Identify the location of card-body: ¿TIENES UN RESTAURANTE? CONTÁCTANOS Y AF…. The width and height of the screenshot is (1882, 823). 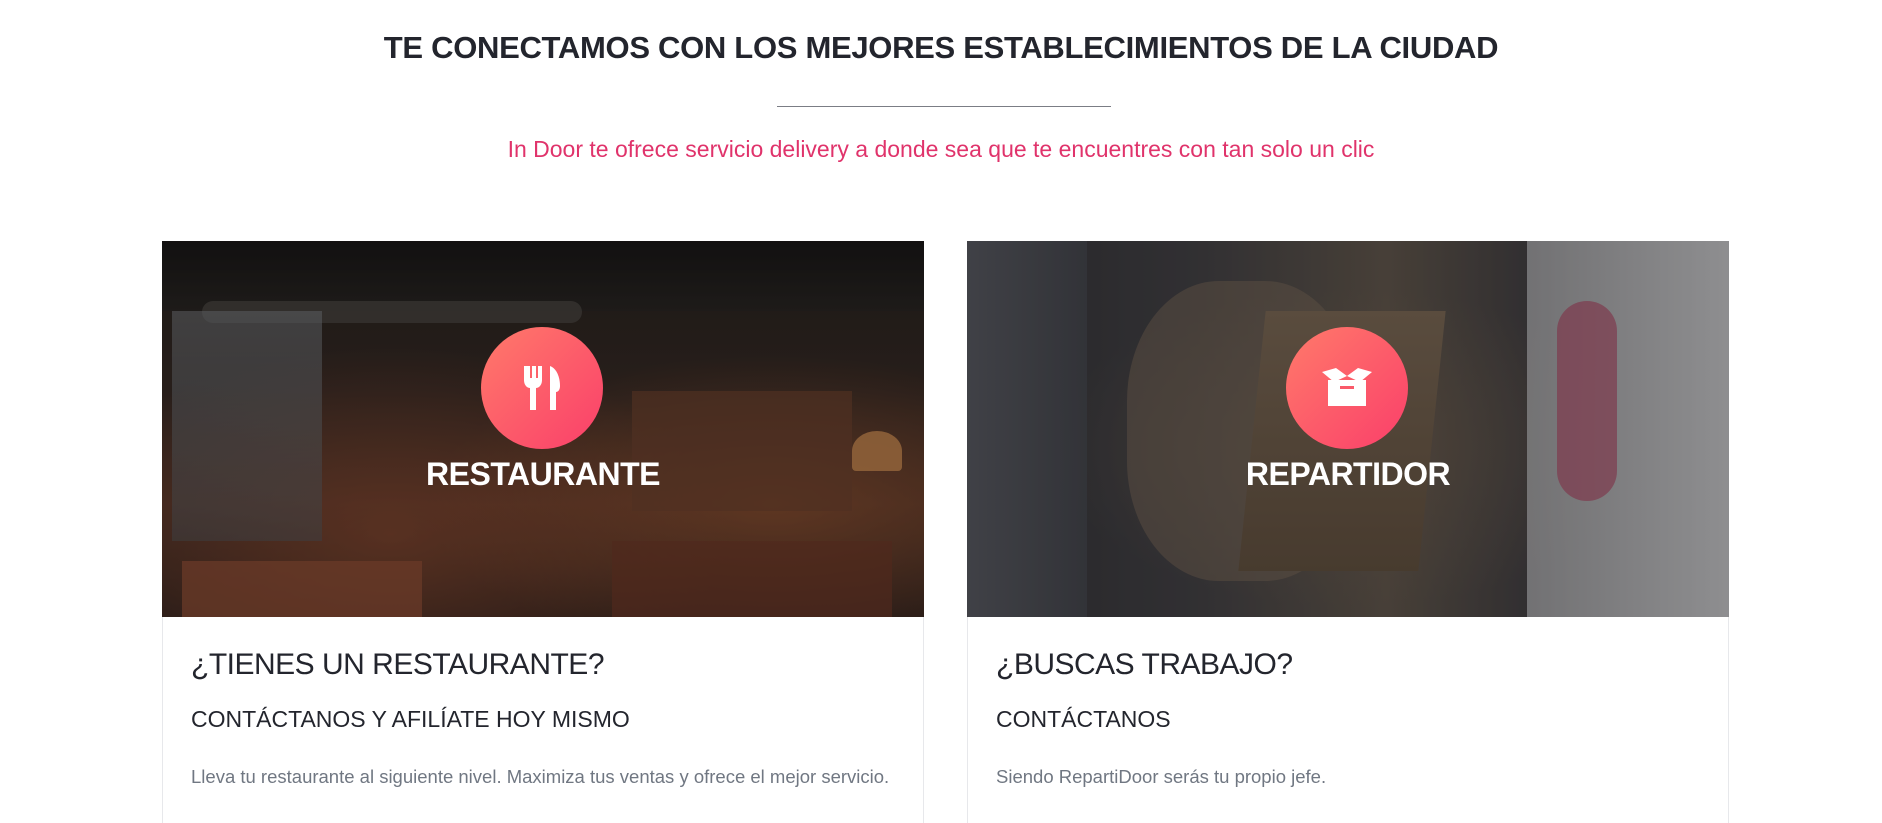
(543, 721).